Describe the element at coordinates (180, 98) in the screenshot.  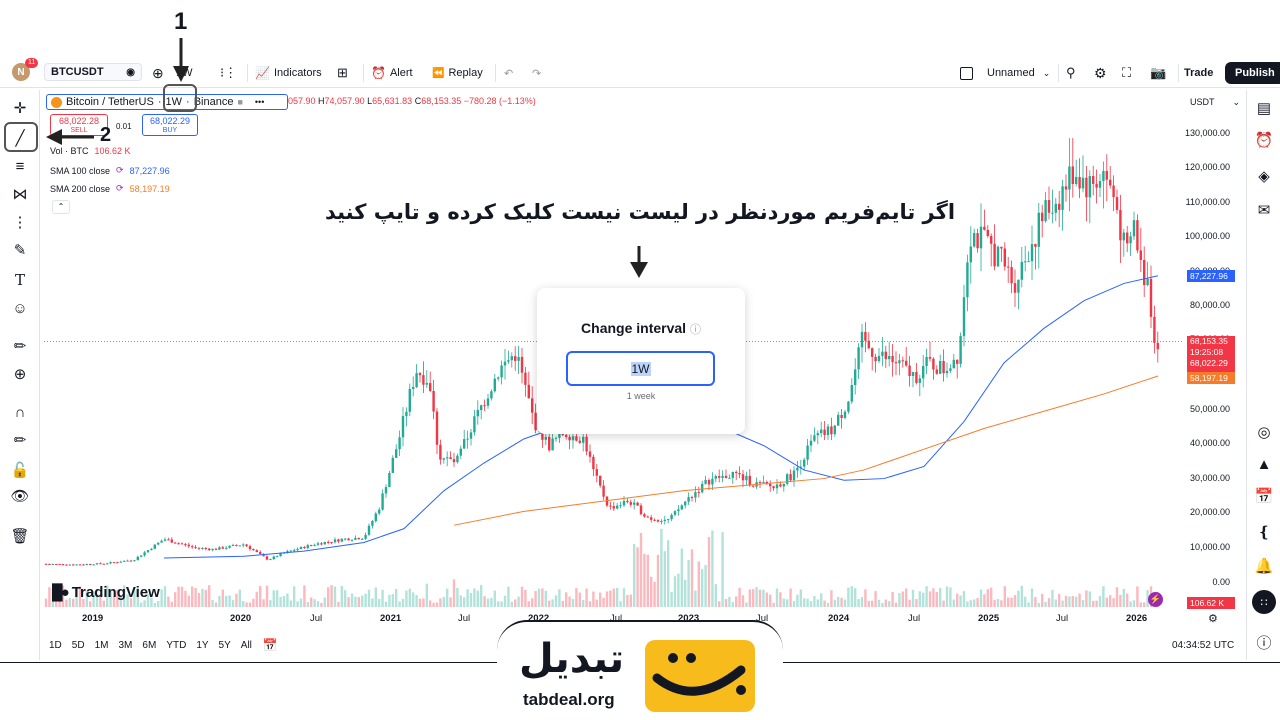
I see `highlight-interval` at that location.